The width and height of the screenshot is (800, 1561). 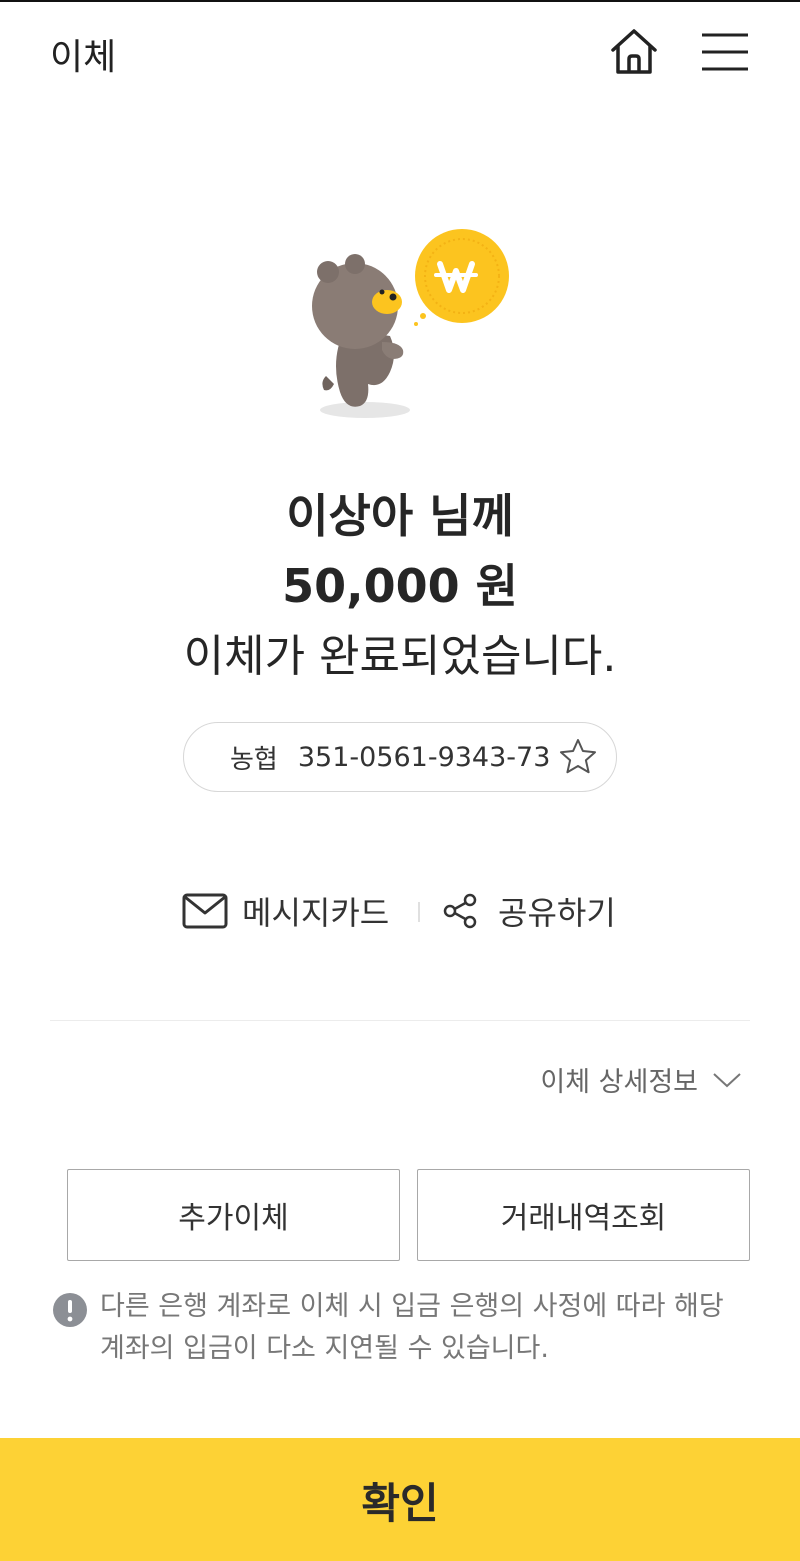 What do you see at coordinates (400, 1499) in the screenshot?
I see `confirm-button: 확인` at bounding box center [400, 1499].